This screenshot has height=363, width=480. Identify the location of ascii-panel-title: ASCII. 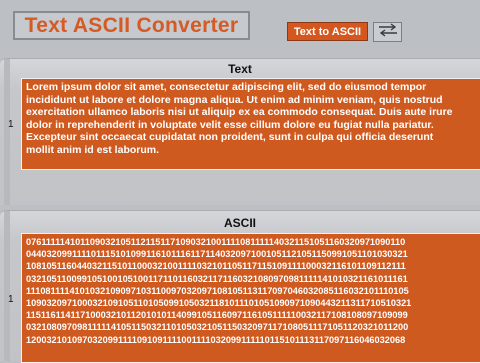
(239, 223).